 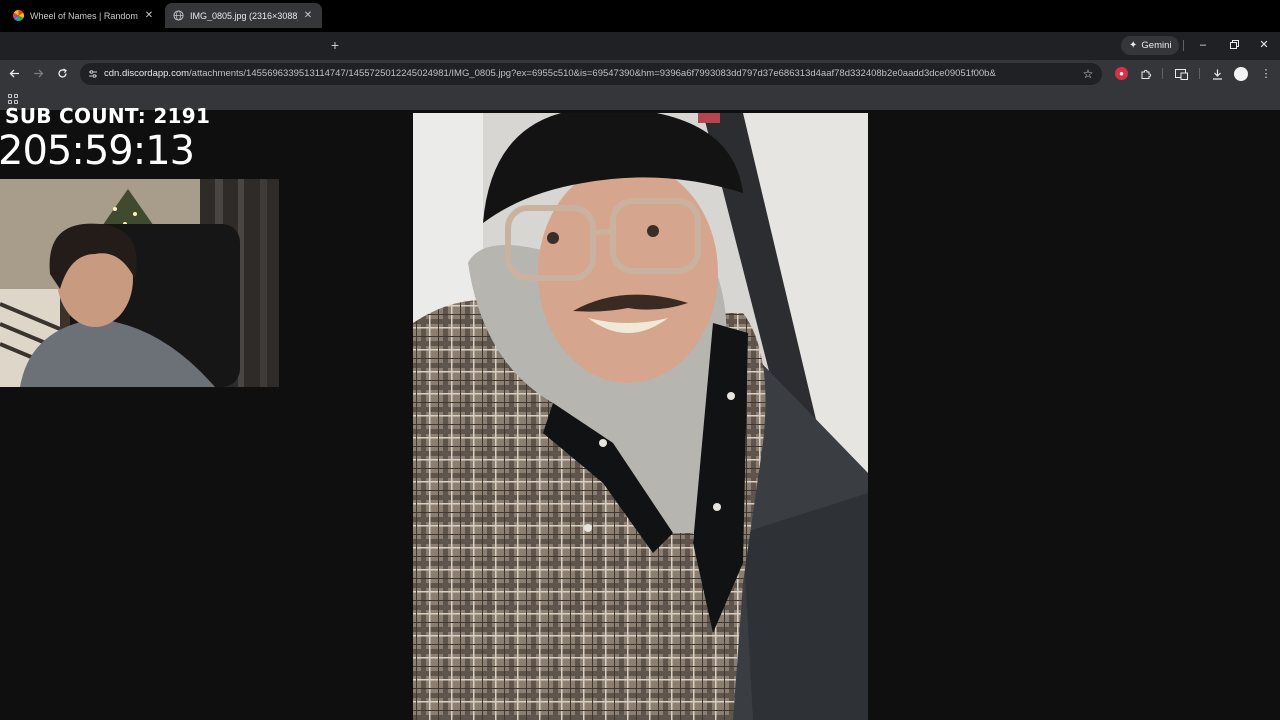 I want to click on back-arrow-icon, so click(x=14, y=73).